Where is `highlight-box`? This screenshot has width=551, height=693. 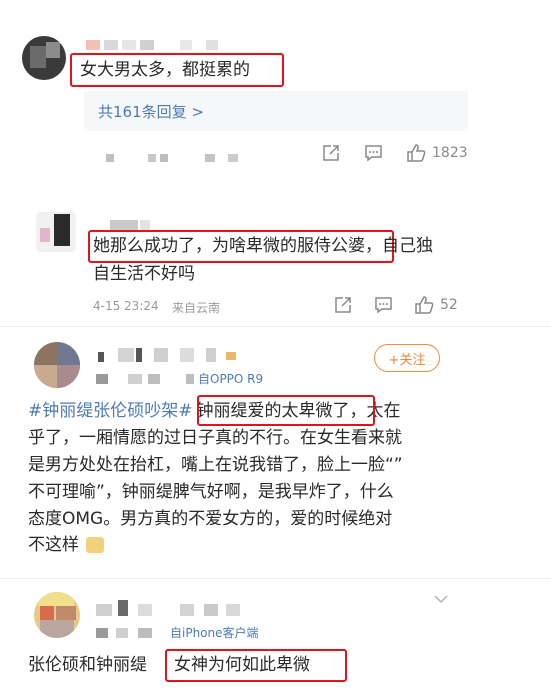
highlight-box is located at coordinates (286, 410).